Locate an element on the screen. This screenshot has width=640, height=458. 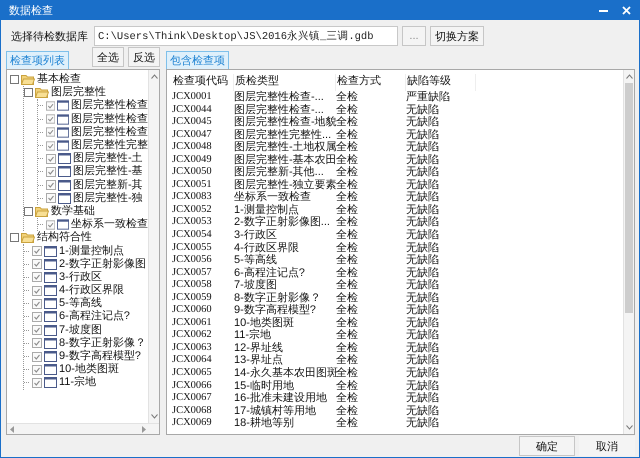
tree-item: 图层完整性-土 is located at coordinates (108, 159).